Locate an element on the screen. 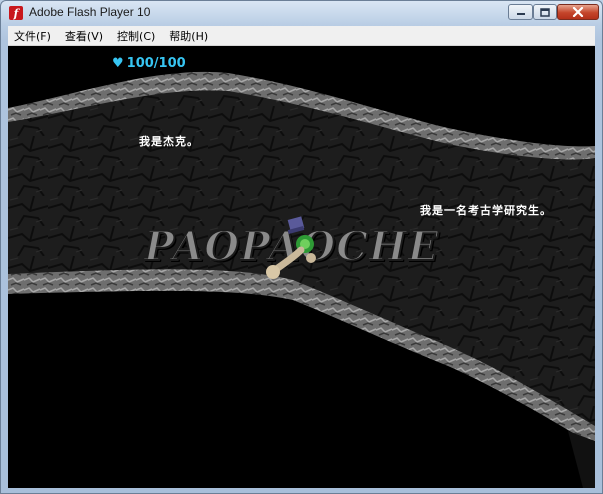 The image size is (603, 494). health-display: ♥ 100/100 is located at coordinates (149, 63).